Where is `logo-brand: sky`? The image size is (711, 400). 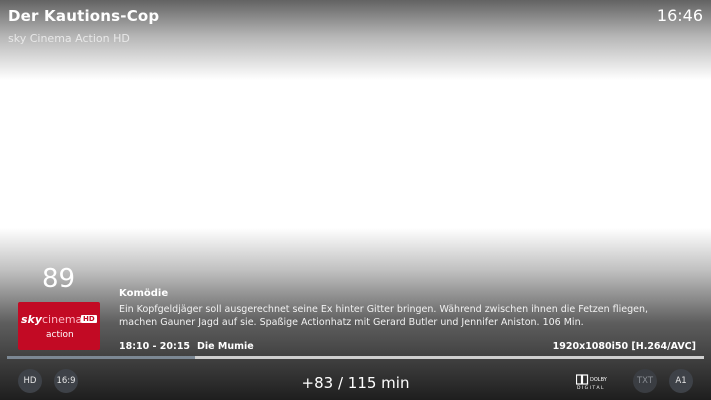
logo-brand: sky is located at coordinates (32, 319).